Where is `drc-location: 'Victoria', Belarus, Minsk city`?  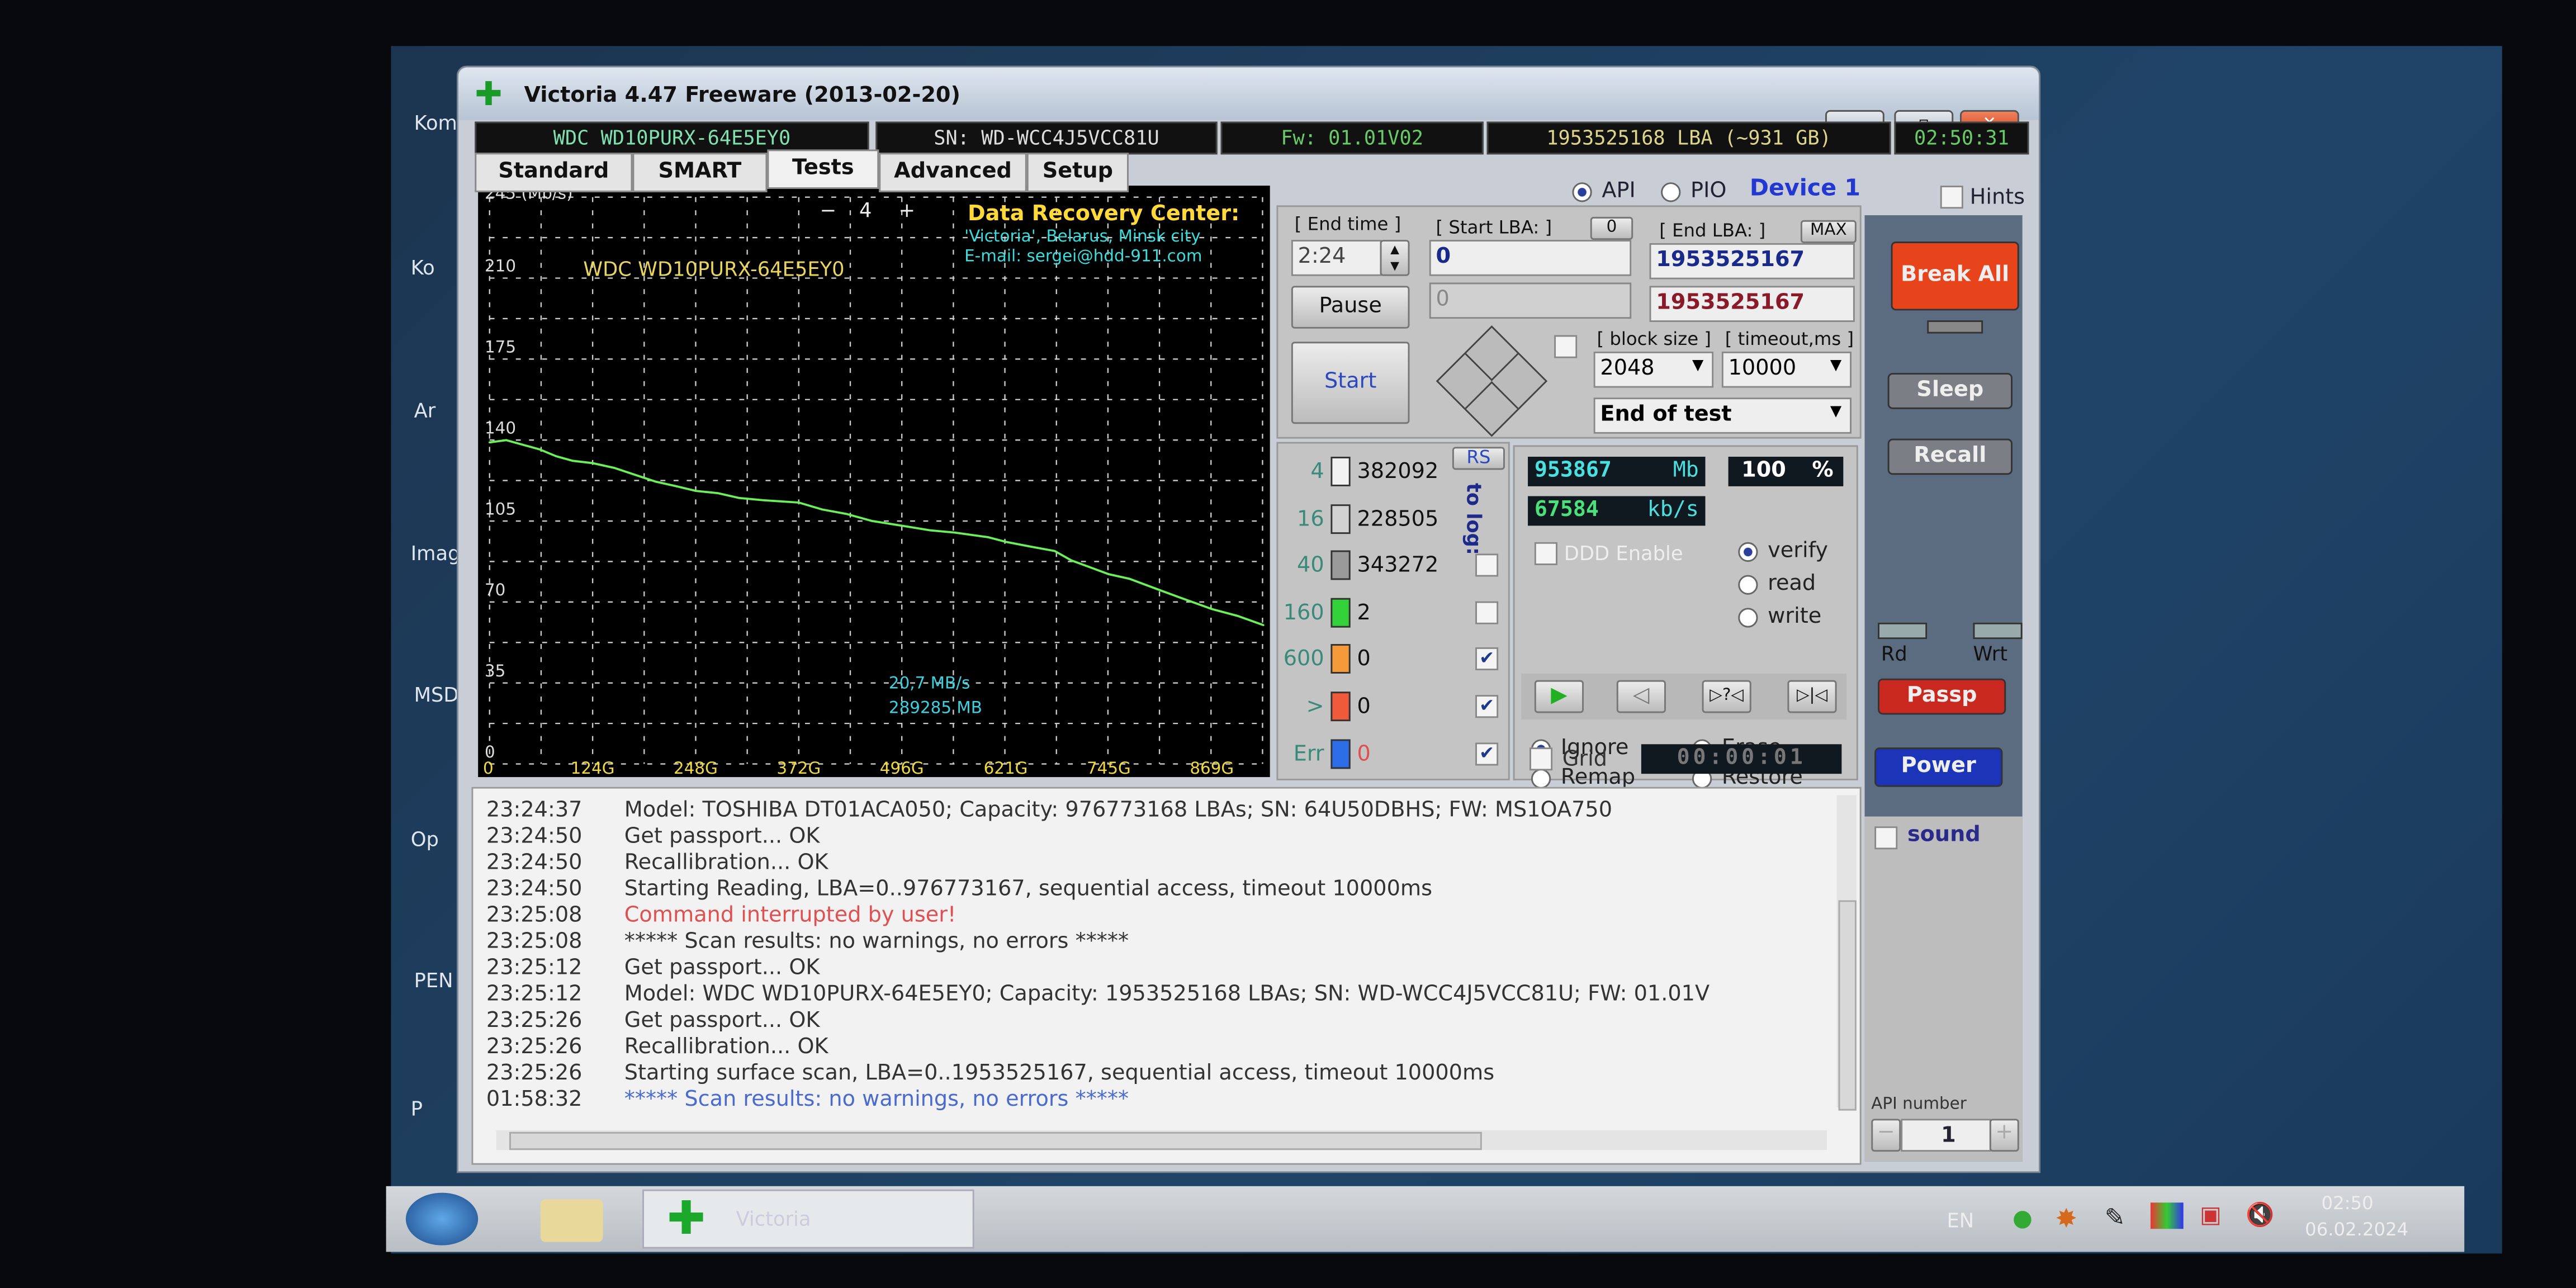 drc-location: 'Victoria', Belarus, Minsk city is located at coordinates (1082, 237).